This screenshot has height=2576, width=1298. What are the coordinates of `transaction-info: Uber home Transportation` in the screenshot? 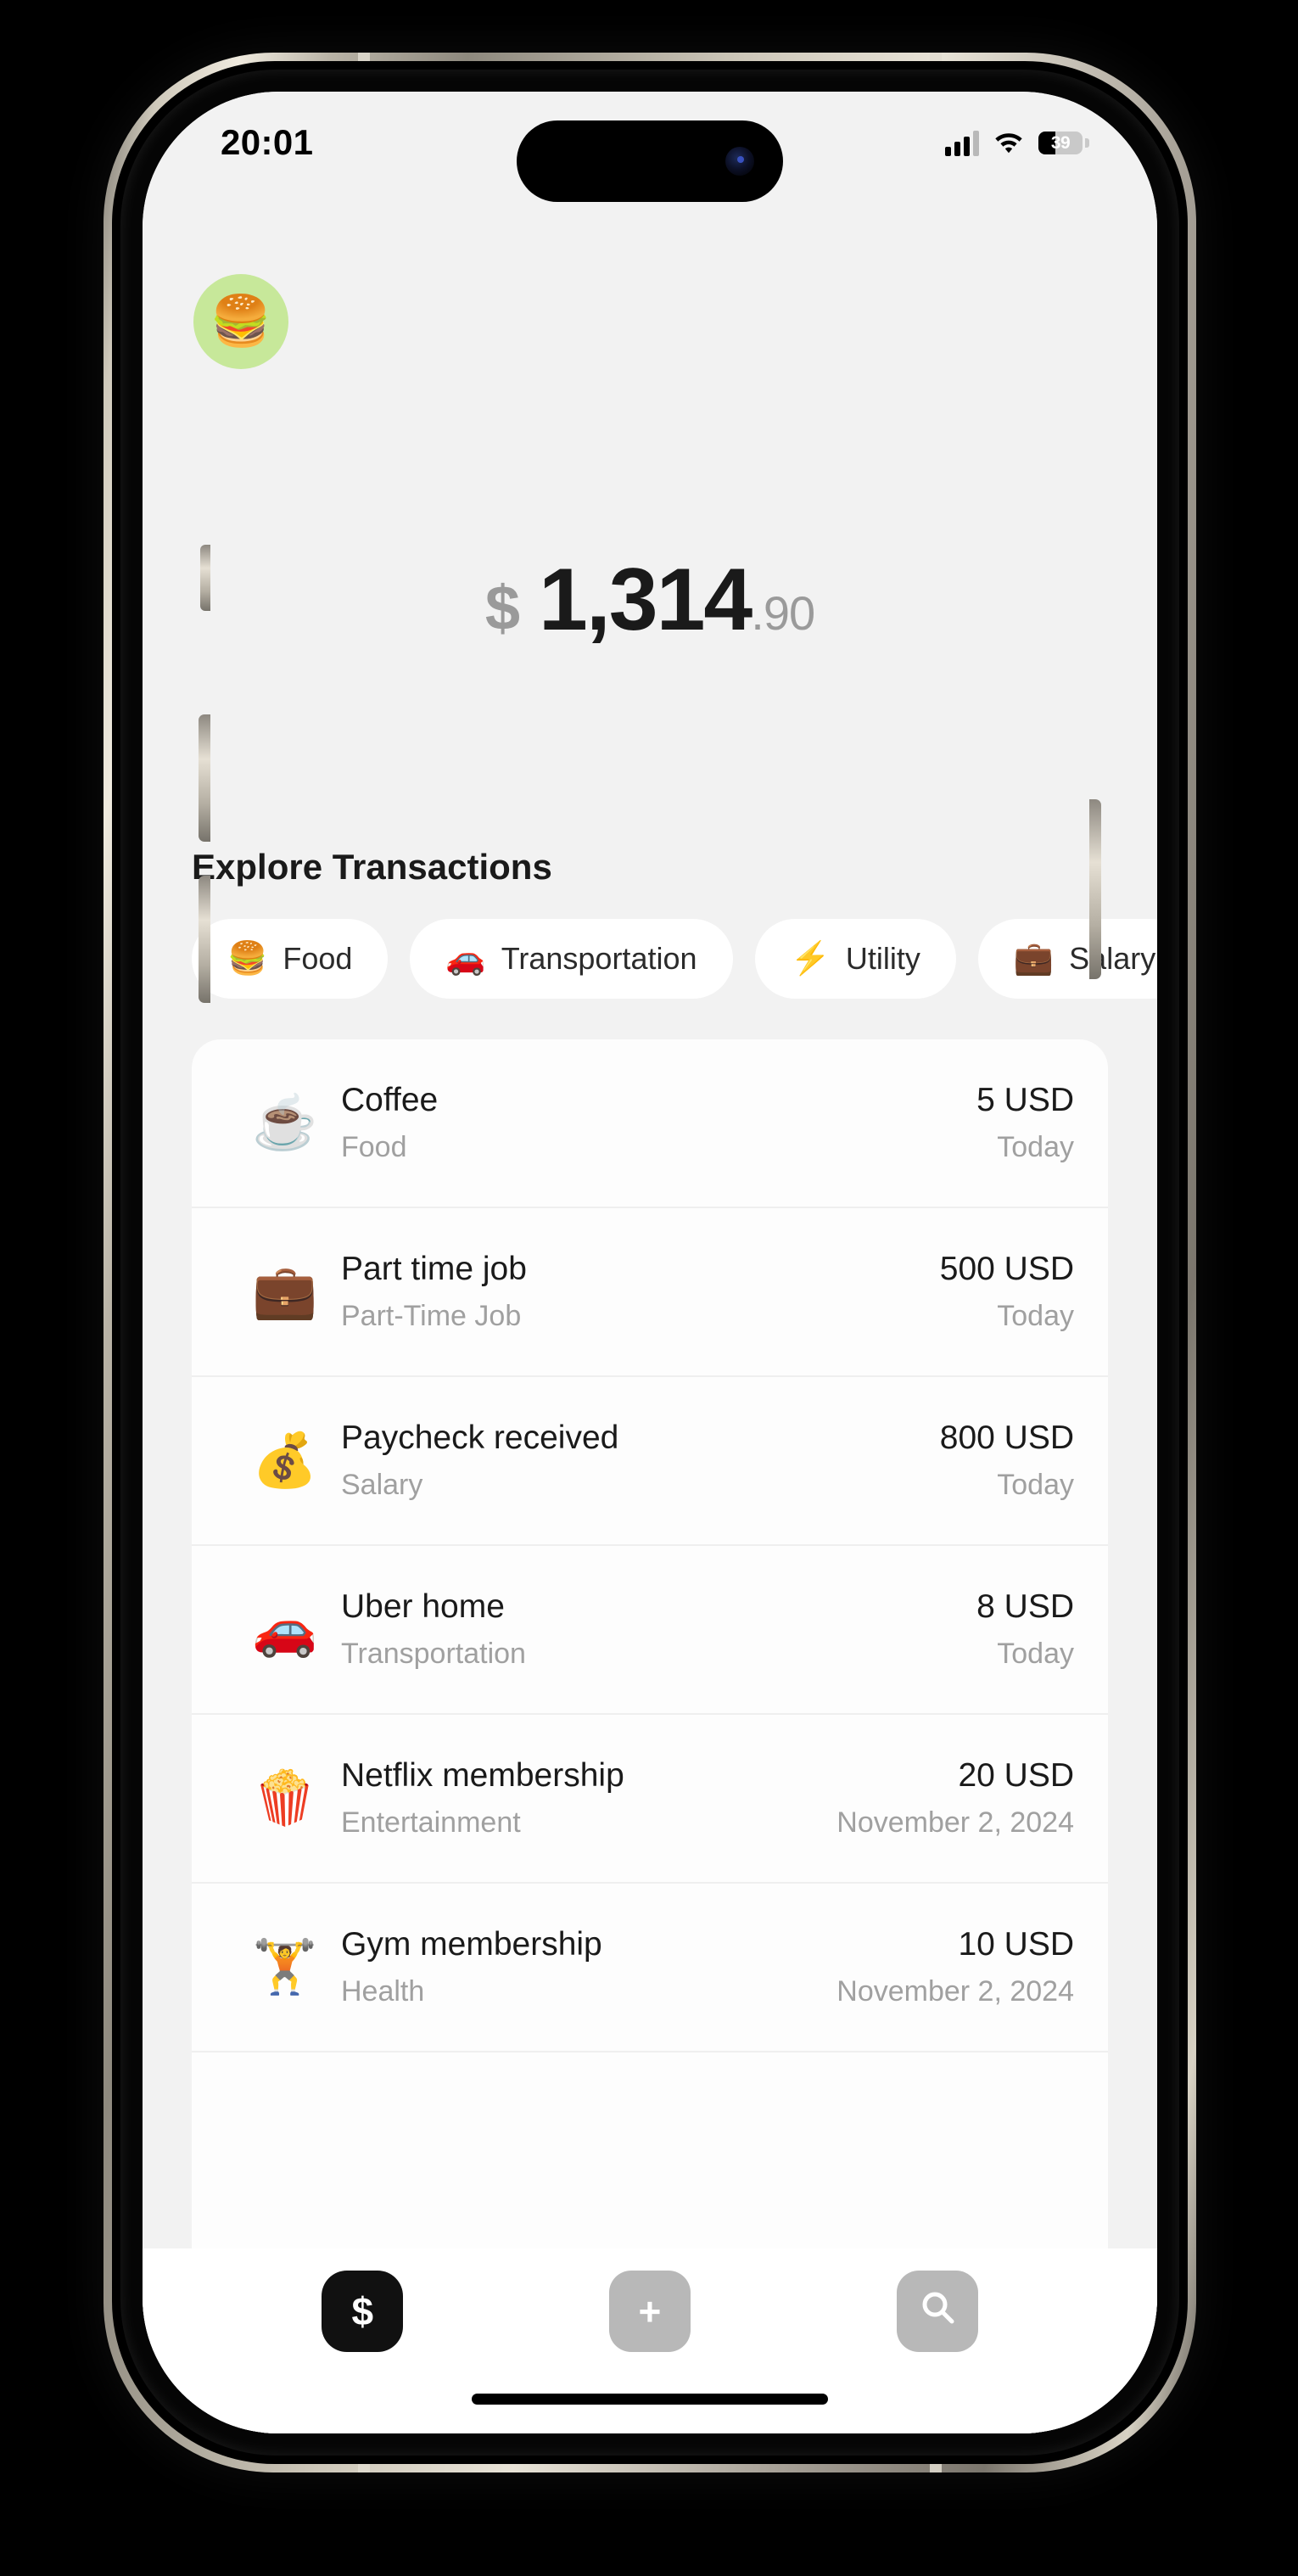 It's located at (658, 1629).